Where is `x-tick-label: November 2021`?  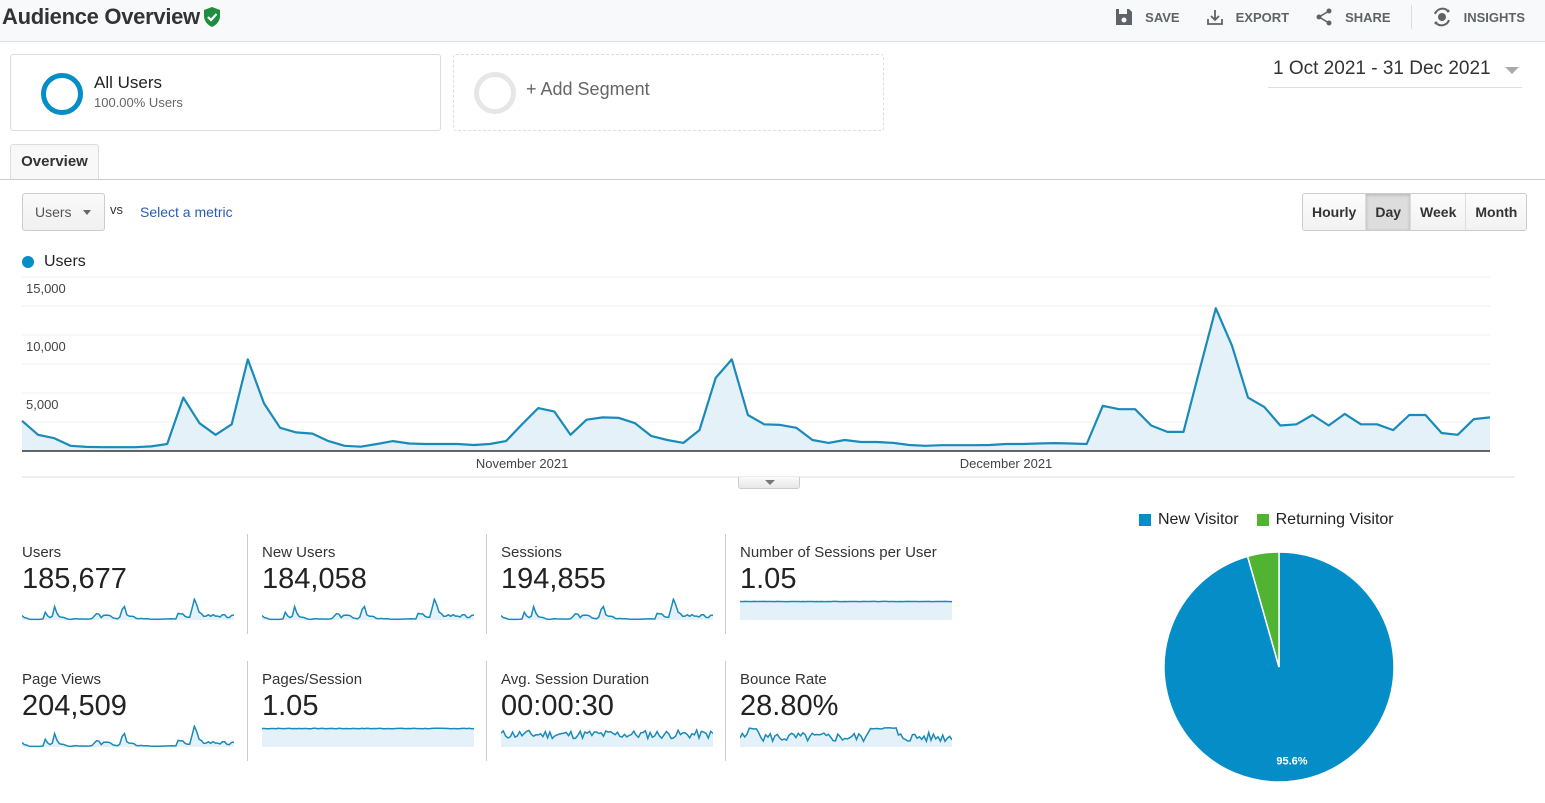
x-tick-label: November 2021 is located at coordinates (522, 463).